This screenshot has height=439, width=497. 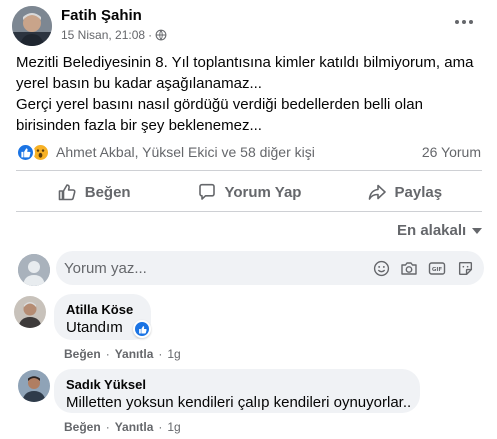 I want to click on post-meta: 15 Nisan, 21:08 ·, so click(x=114, y=35).